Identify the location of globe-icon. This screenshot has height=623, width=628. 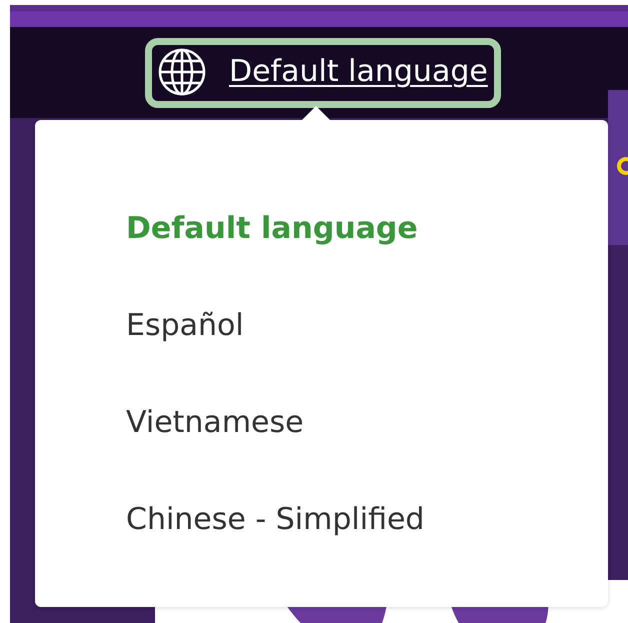
(182, 71).